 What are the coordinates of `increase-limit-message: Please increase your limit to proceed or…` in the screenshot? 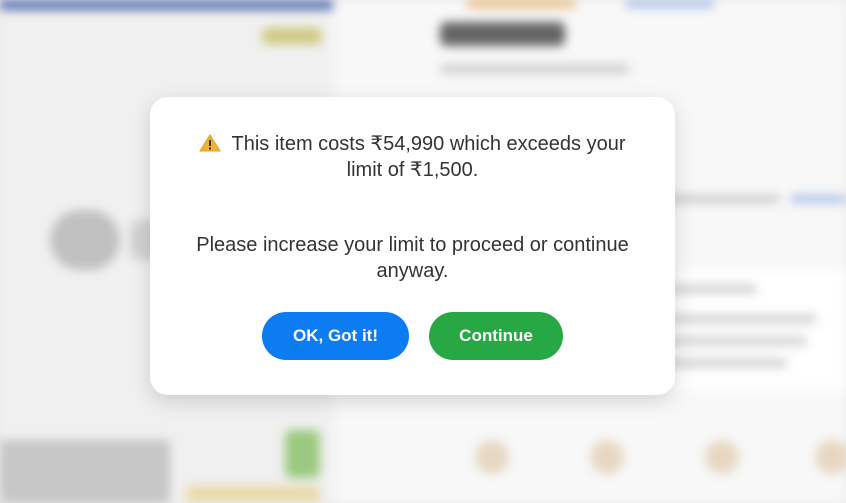 It's located at (412, 258).